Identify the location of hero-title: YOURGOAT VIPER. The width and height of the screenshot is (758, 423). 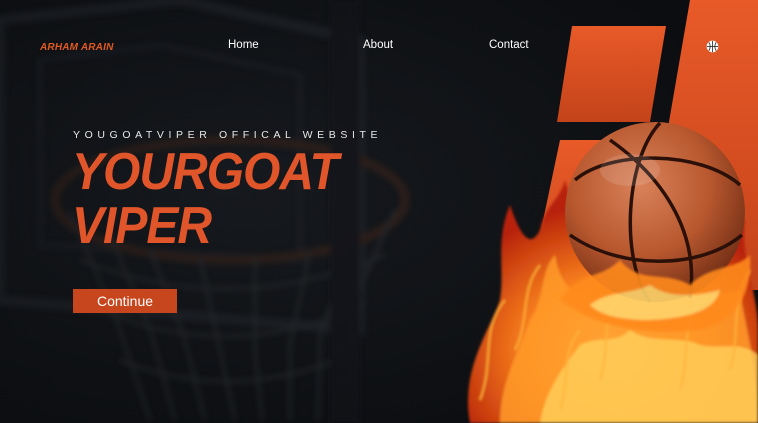
(205, 199).